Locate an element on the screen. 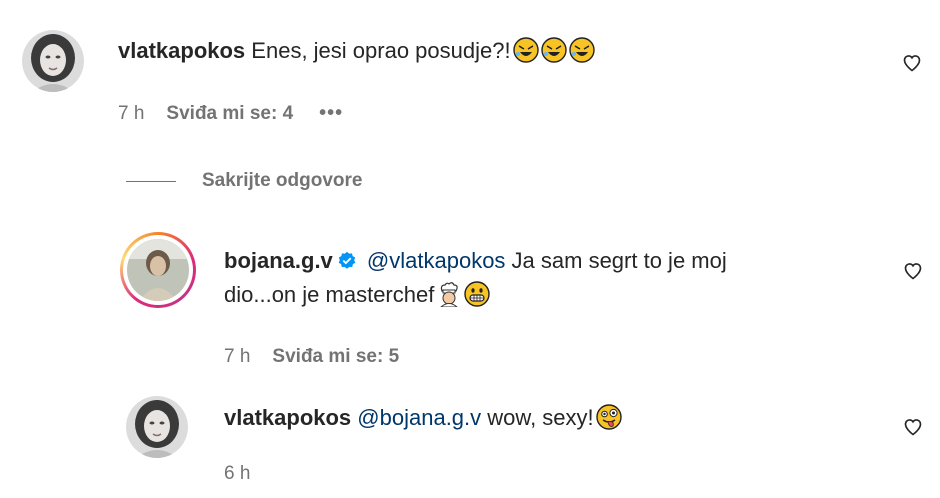 The image size is (940, 498). reply-meta: 6 h is located at coordinates (248, 474).